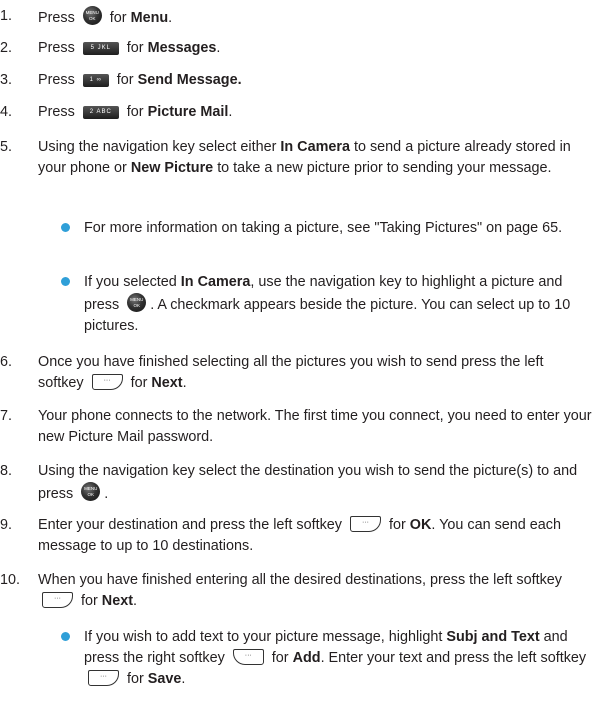 The height and width of the screenshot is (722, 599). What do you see at coordinates (296, 80) in the screenshot?
I see `step-3: 3. Press 1 ∞ for Send Message.` at bounding box center [296, 80].